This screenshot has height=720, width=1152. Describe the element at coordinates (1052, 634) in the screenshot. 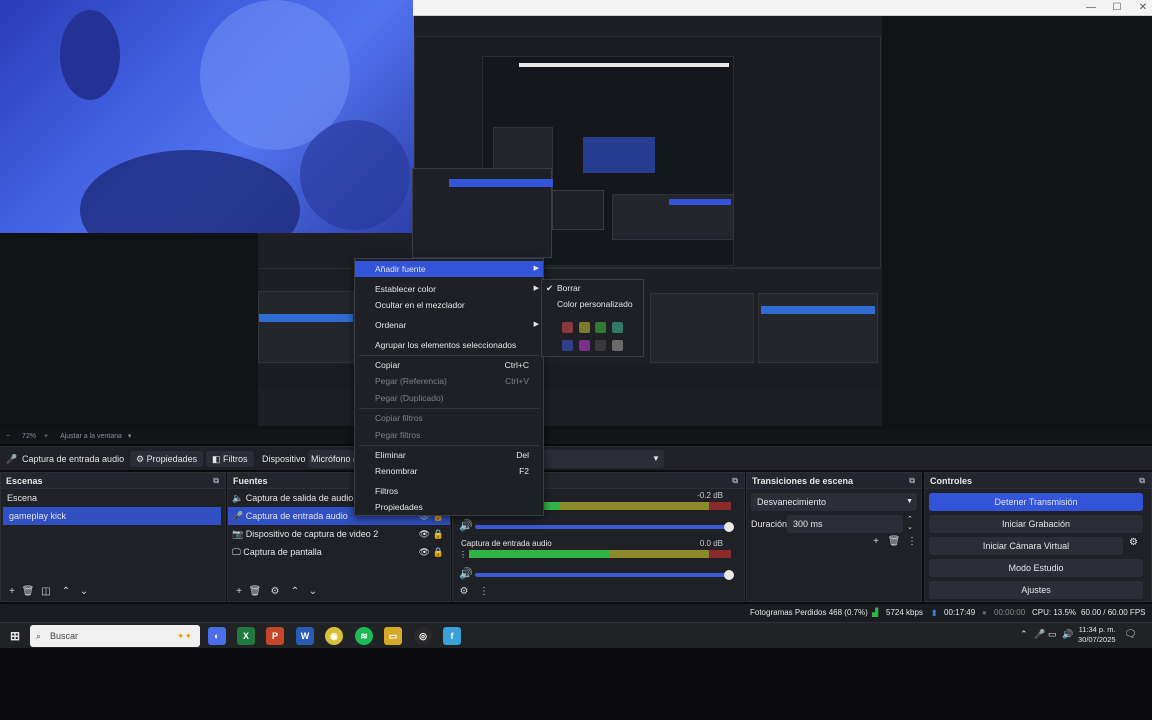

I see `network-icon: ▭` at that location.